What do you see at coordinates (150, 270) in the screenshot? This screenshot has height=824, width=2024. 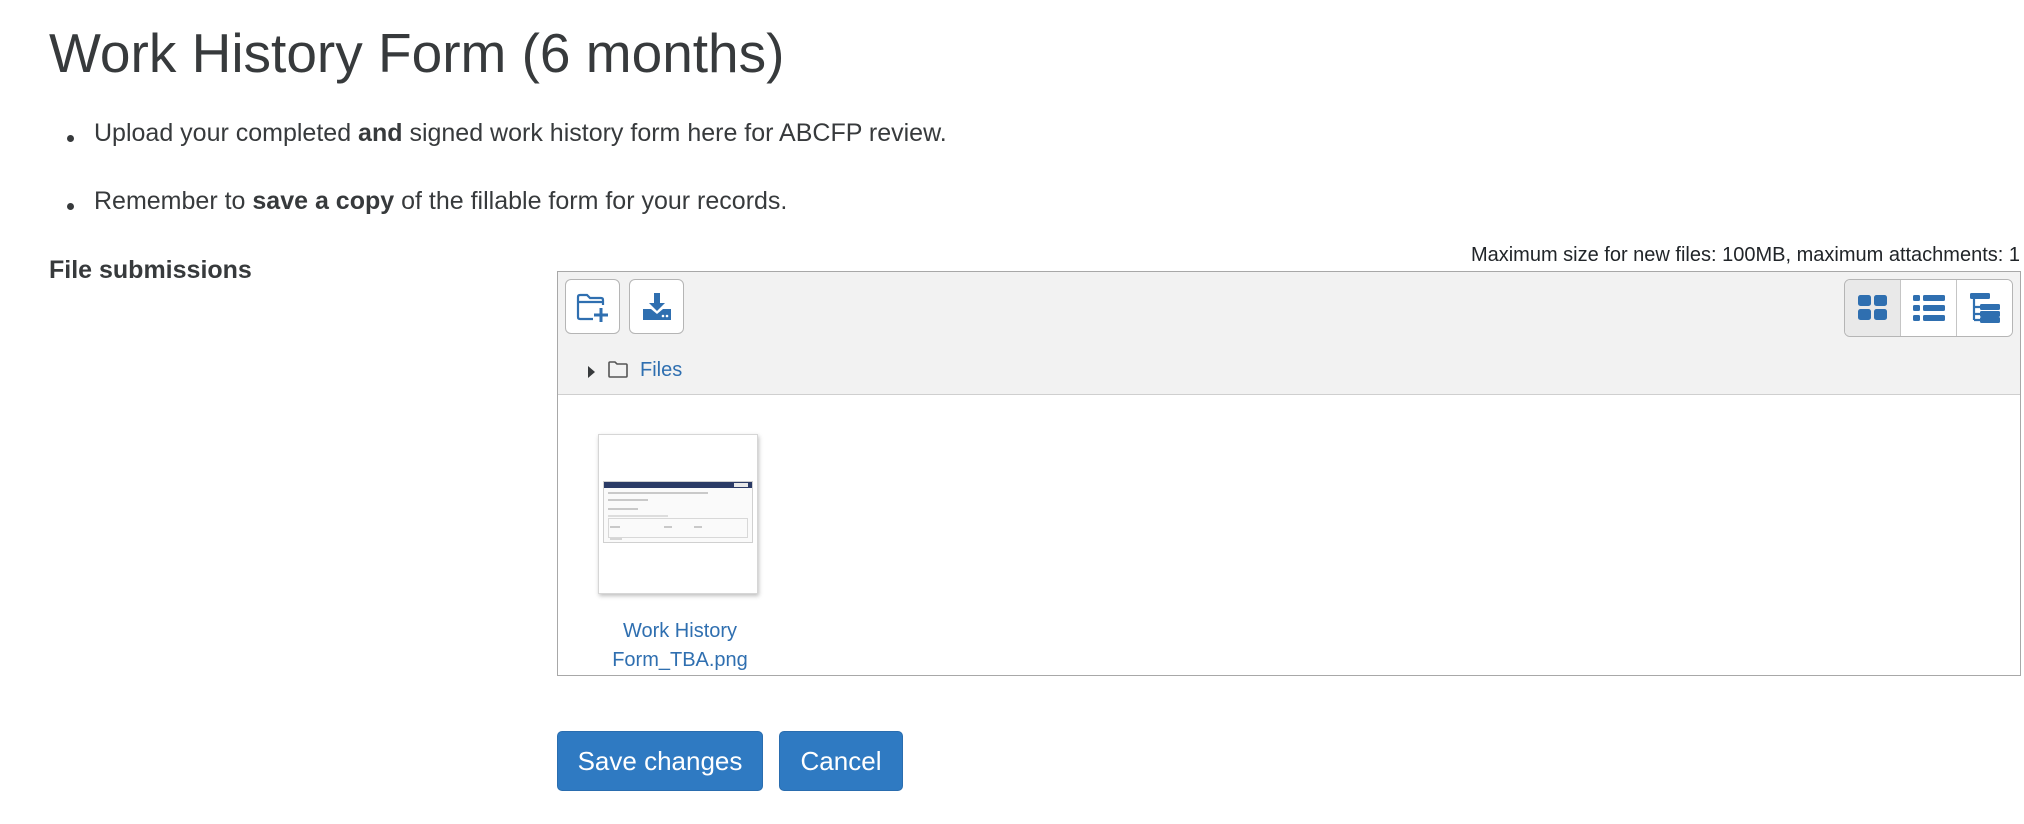 I see `file-submissions-label: File submissions` at bounding box center [150, 270].